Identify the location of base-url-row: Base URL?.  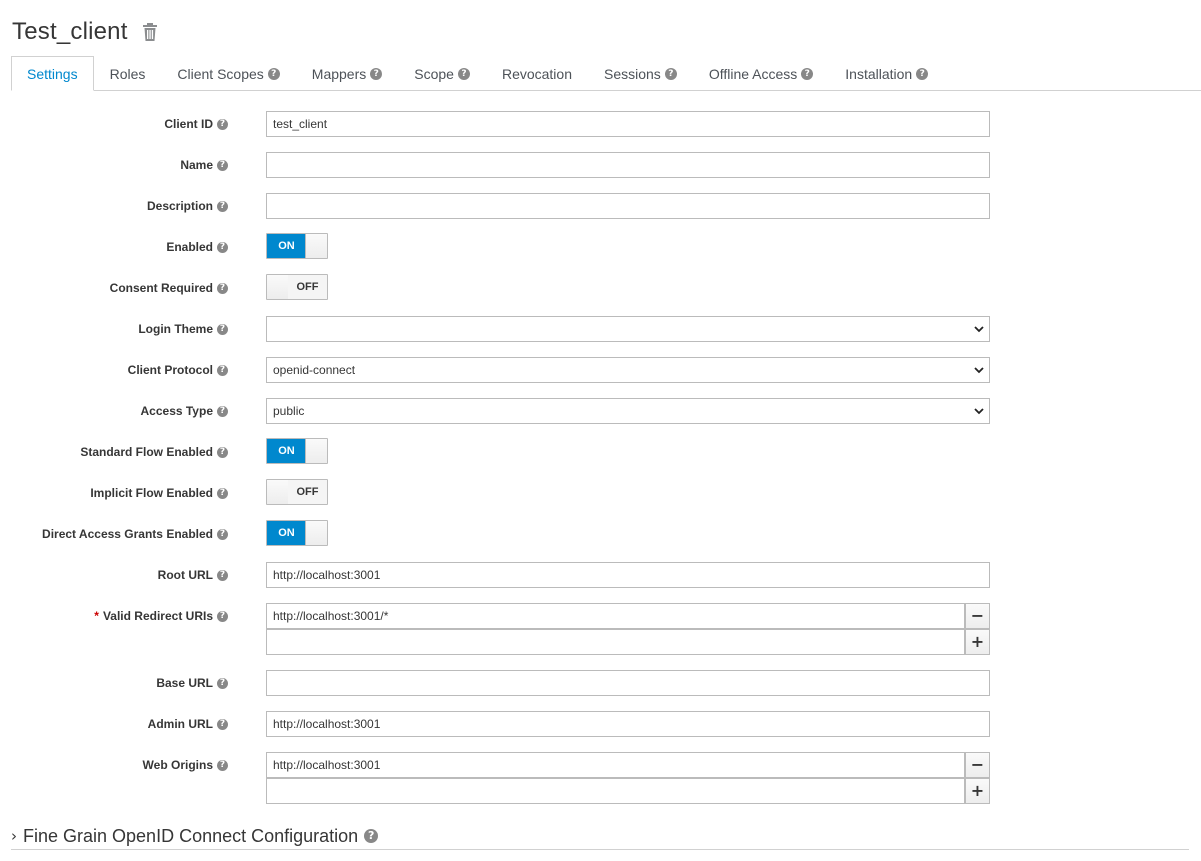
(600, 683).